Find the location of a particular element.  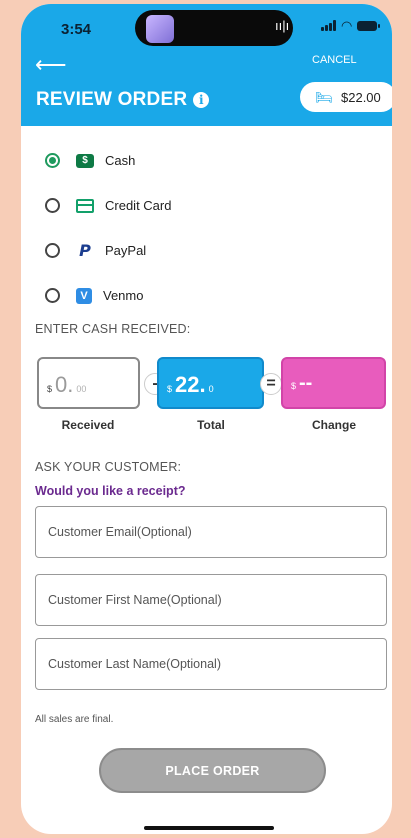

order-total: $22.00 is located at coordinates (361, 97).